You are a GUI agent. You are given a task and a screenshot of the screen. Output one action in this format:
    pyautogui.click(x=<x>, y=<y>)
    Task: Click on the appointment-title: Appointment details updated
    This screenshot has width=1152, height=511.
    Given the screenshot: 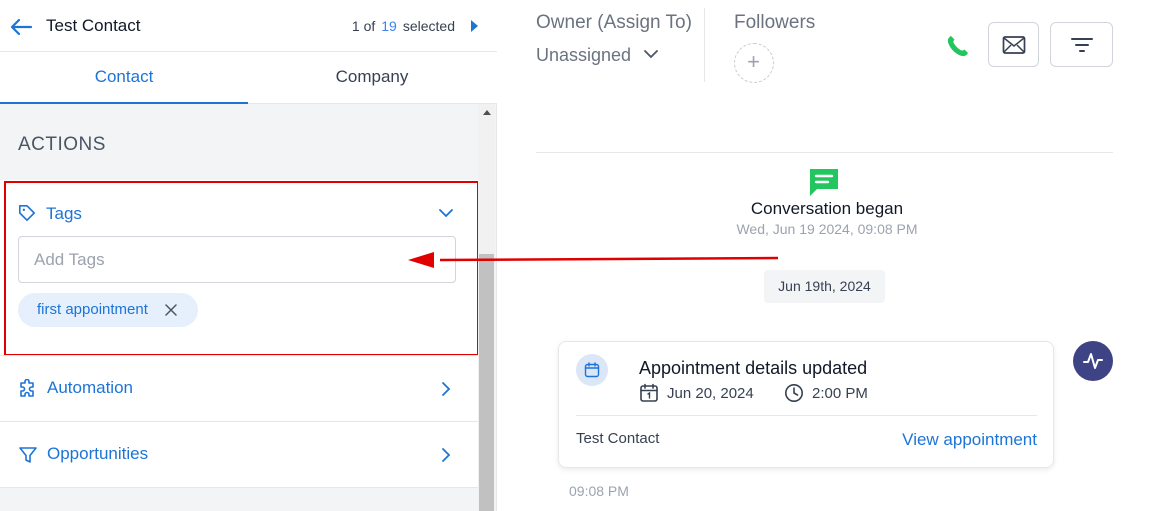 What is the action you would take?
    pyautogui.click(x=753, y=368)
    